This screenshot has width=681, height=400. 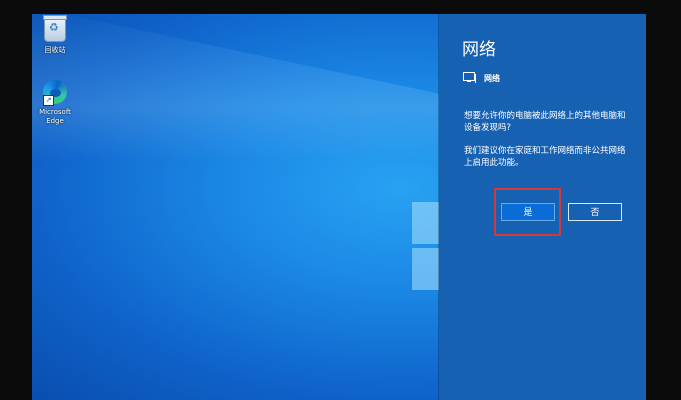 I want to click on panel-title: 网络, so click(x=479, y=50).